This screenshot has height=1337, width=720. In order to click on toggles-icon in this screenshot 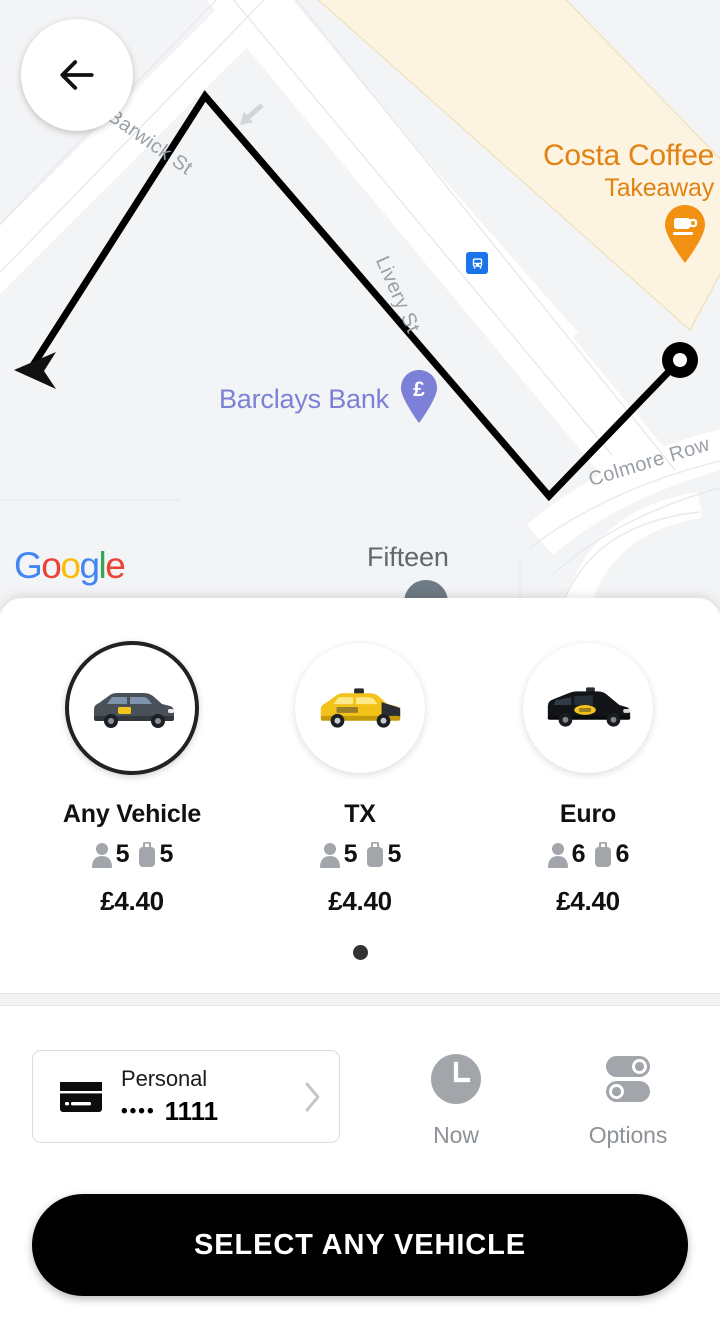, I will do `click(628, 1079)`.